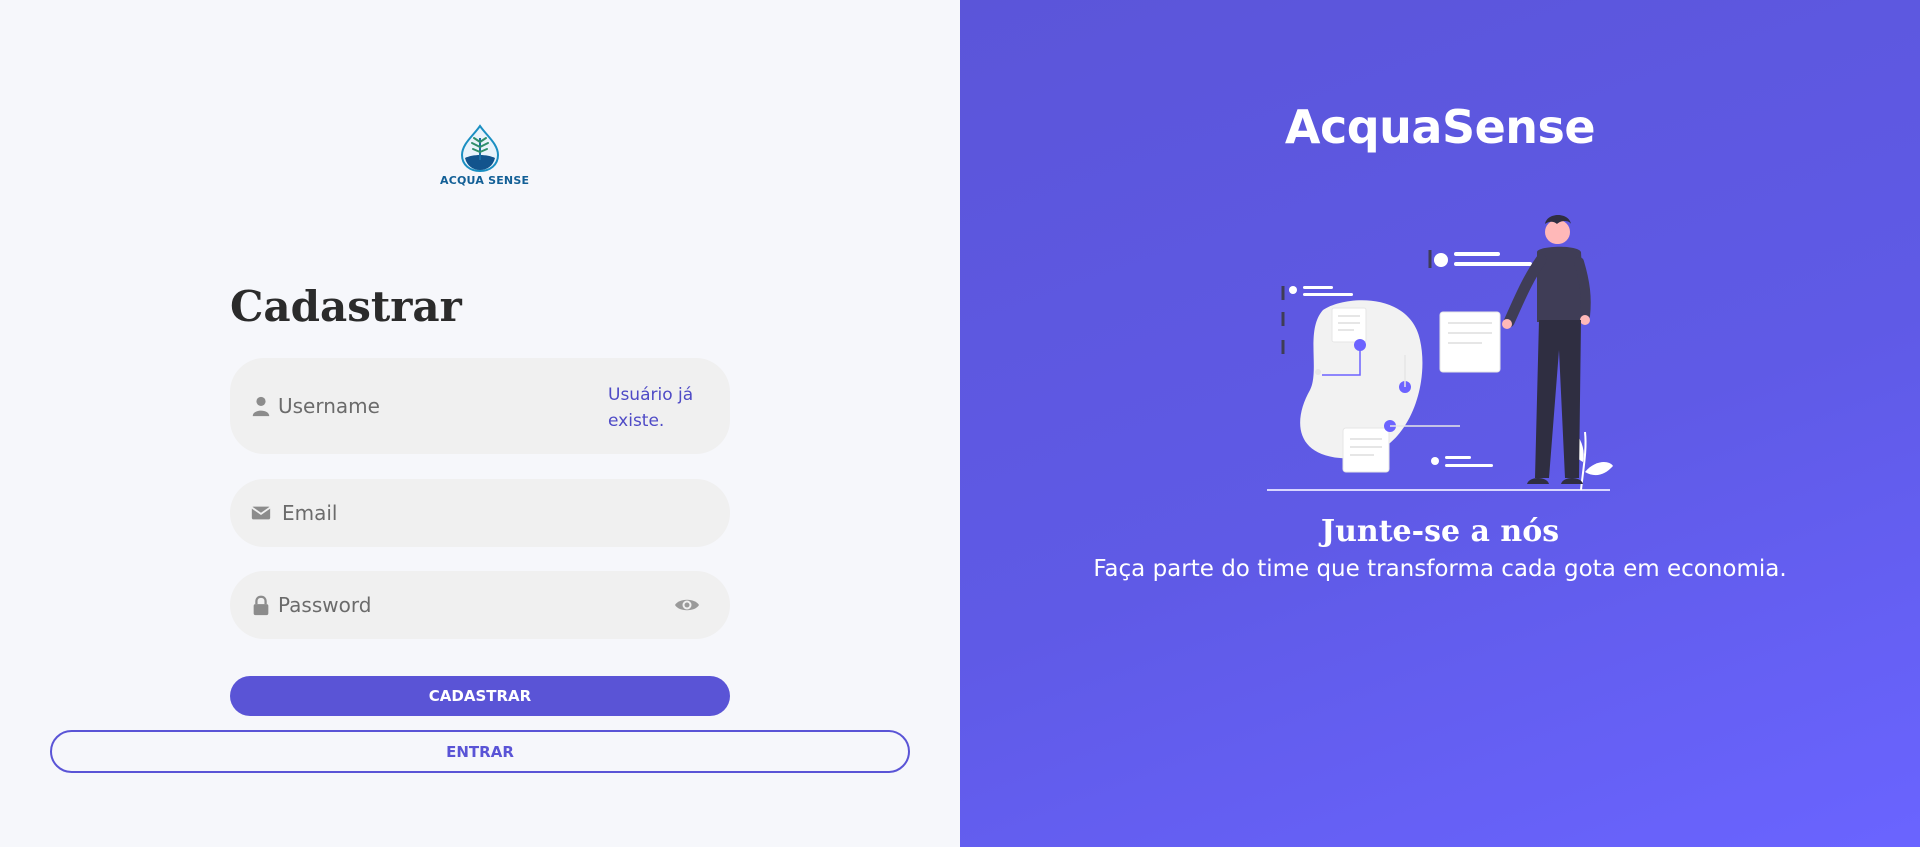  Describe the element at coordinates (346, 306) in the screenshot. I see `form-title: Cadastrar` at that location.